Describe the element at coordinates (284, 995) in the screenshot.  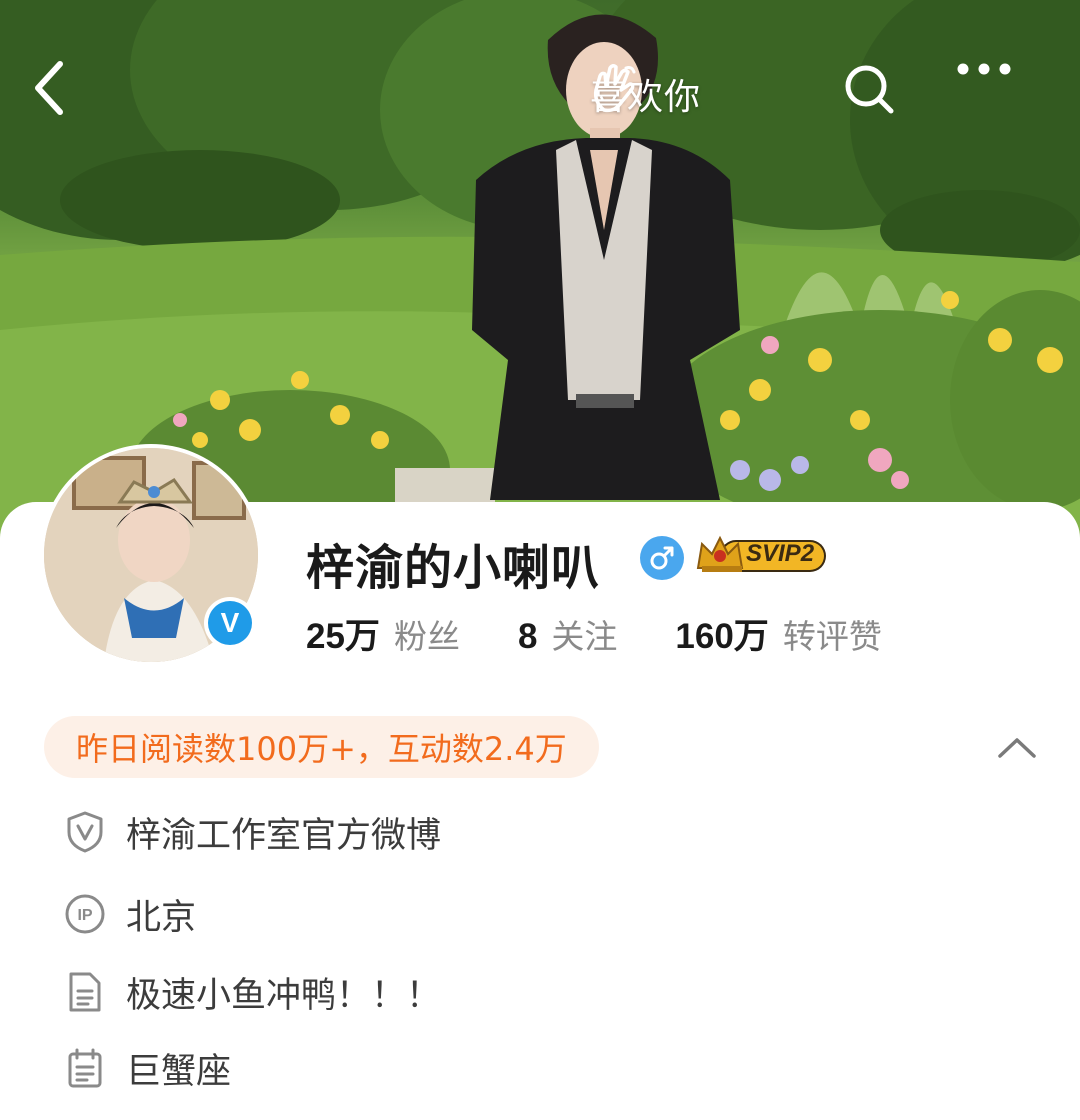
I see `bio-text: 极速小鱼冲鸭！！！` at that location.